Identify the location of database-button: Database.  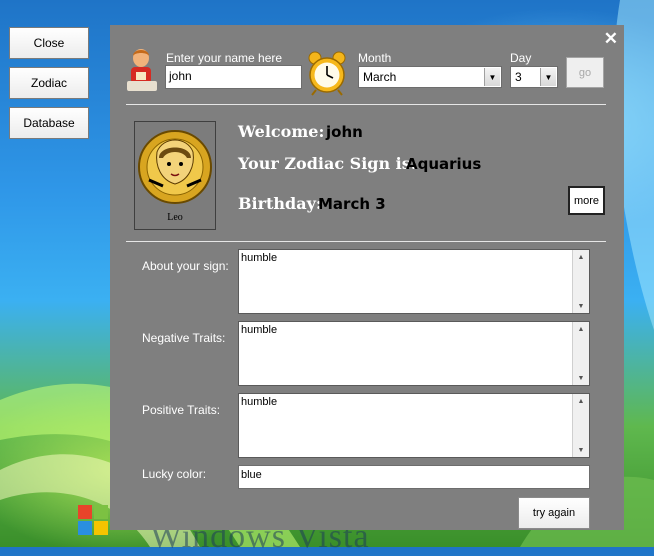
(49, 123).